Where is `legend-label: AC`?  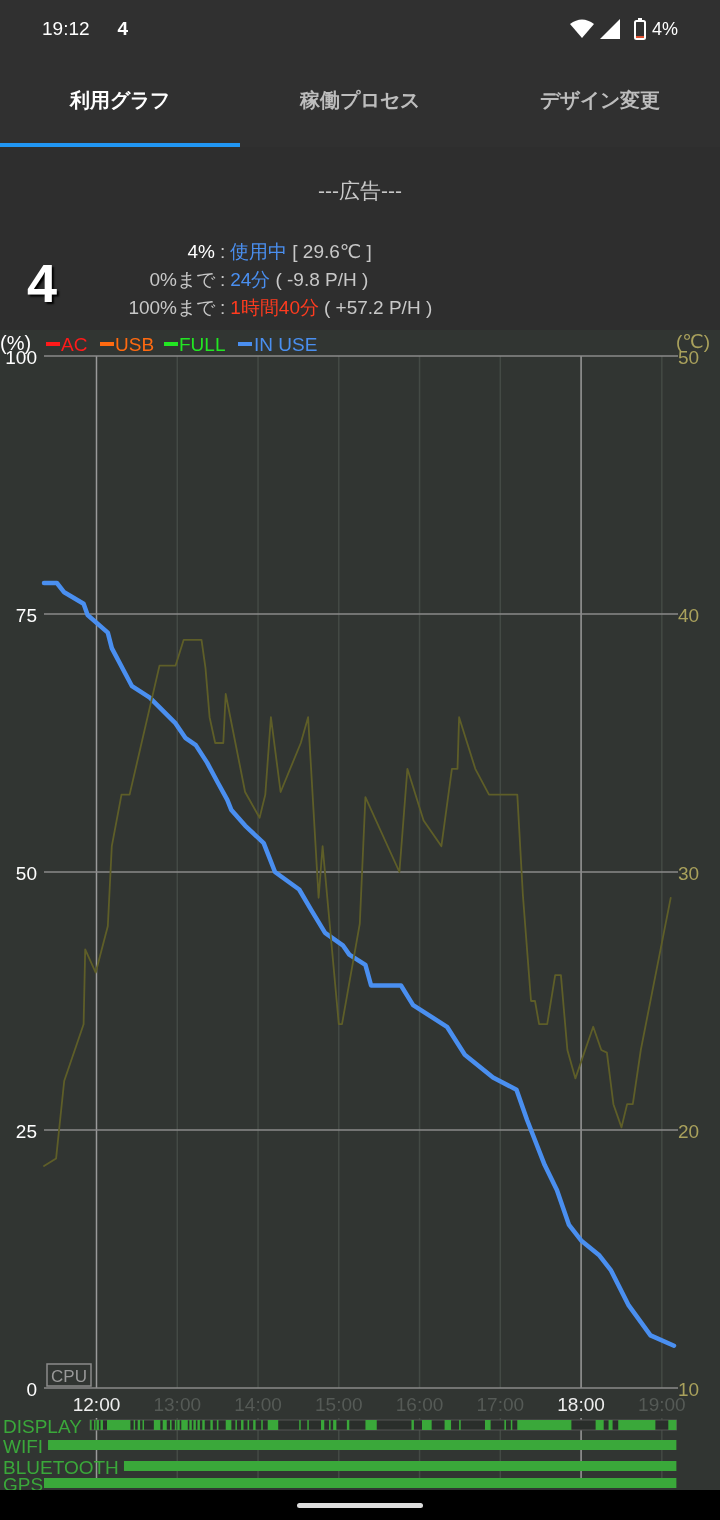
legend-label: AC is located at coordinates (74, 344).